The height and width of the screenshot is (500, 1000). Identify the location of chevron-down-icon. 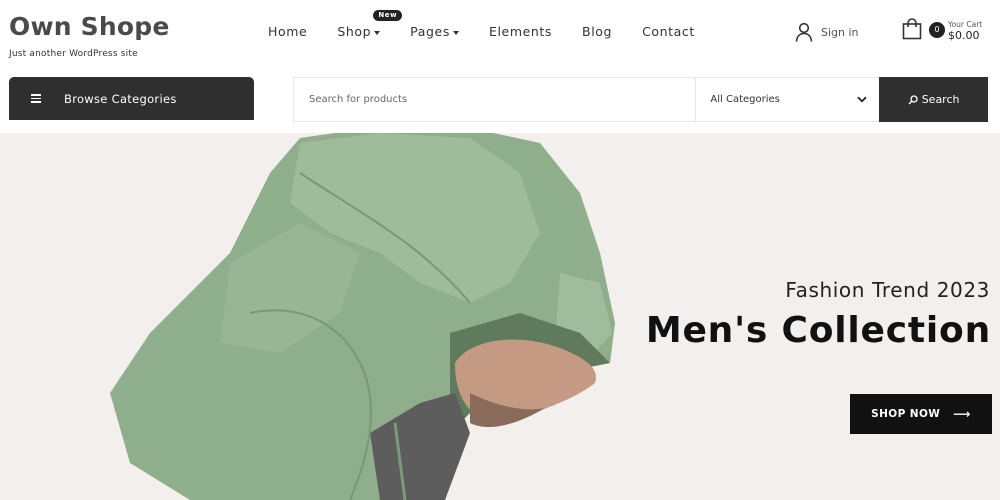
(862, 99).